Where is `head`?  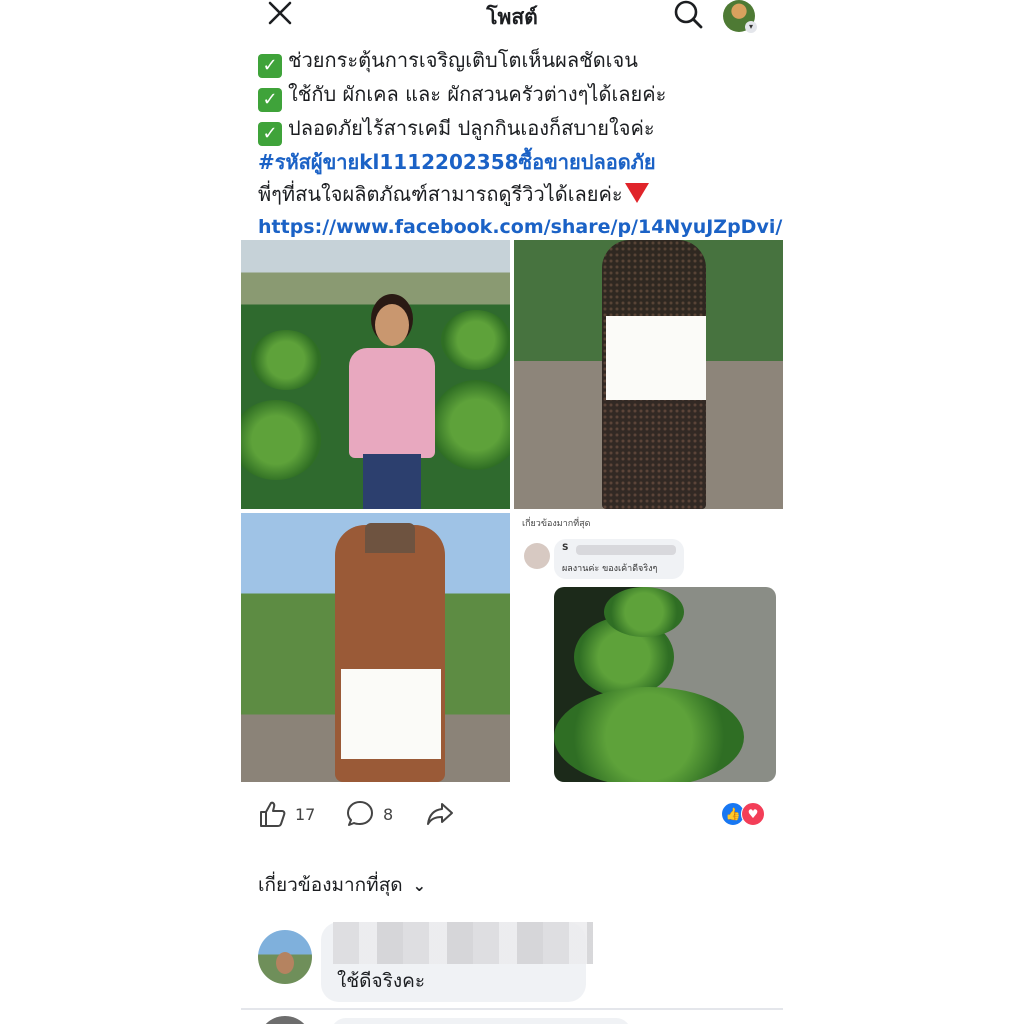
head is located at coordinates (392, 325).